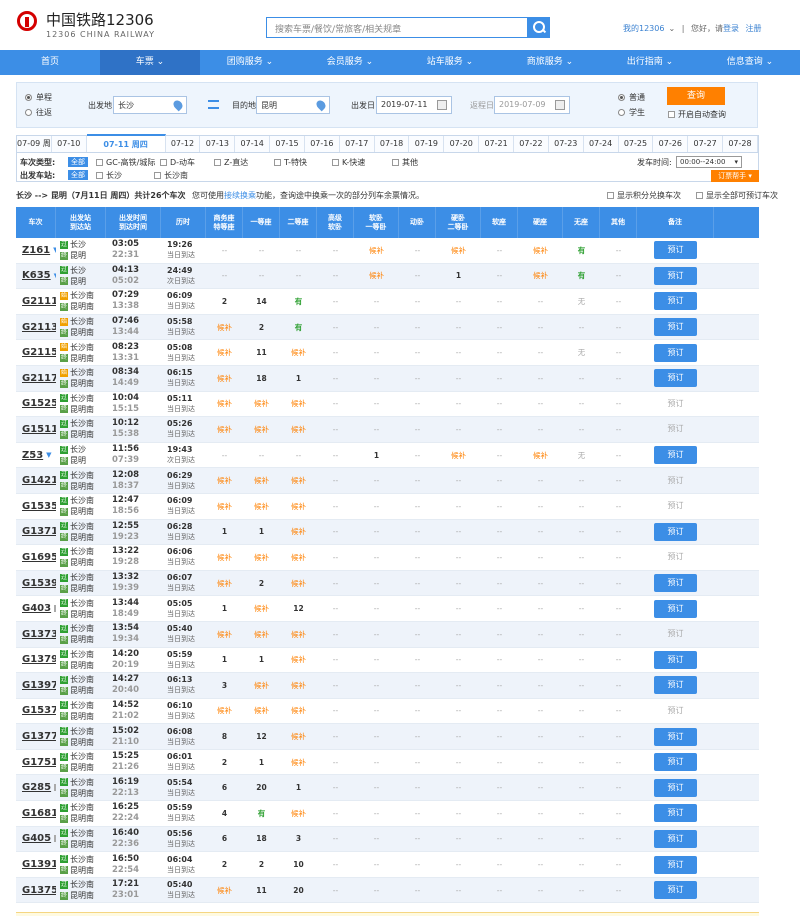  I want to click on date-tab: 07-23, so click(566, 144).